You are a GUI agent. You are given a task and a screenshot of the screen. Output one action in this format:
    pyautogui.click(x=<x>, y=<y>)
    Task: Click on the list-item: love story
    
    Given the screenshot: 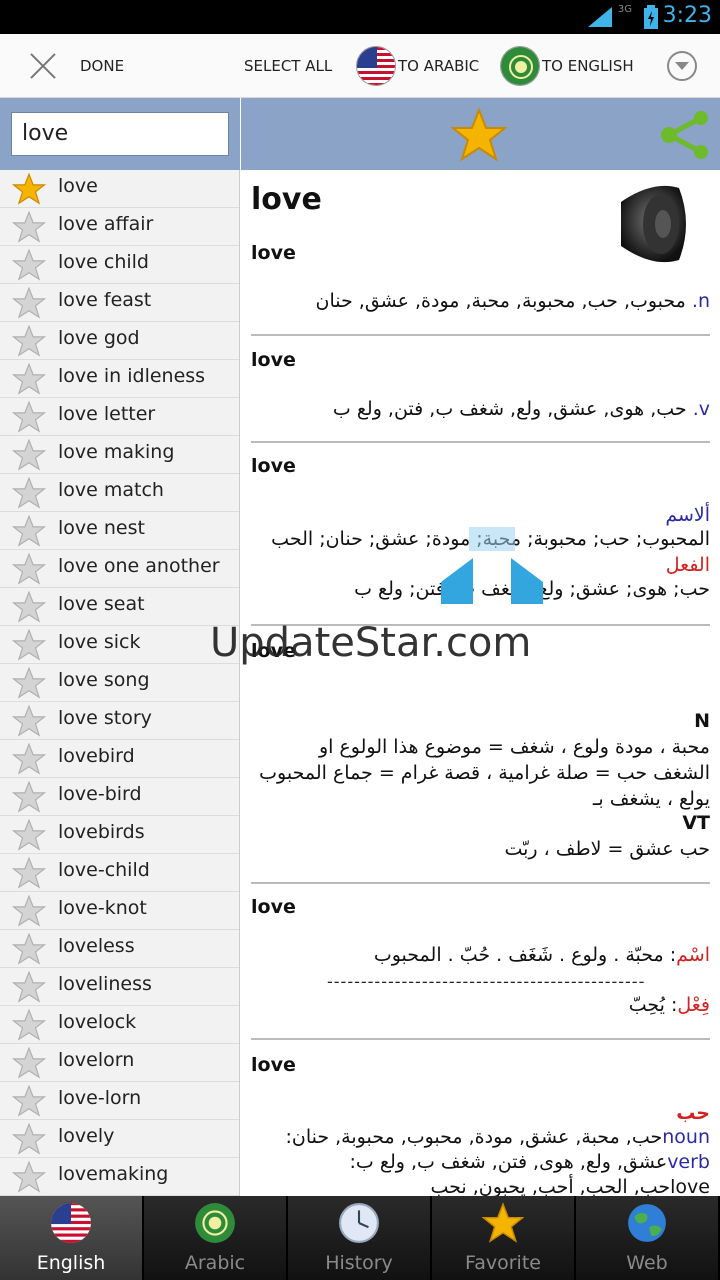 What is the action you would take?
    pyautogui.click(x=119, y=721)
    